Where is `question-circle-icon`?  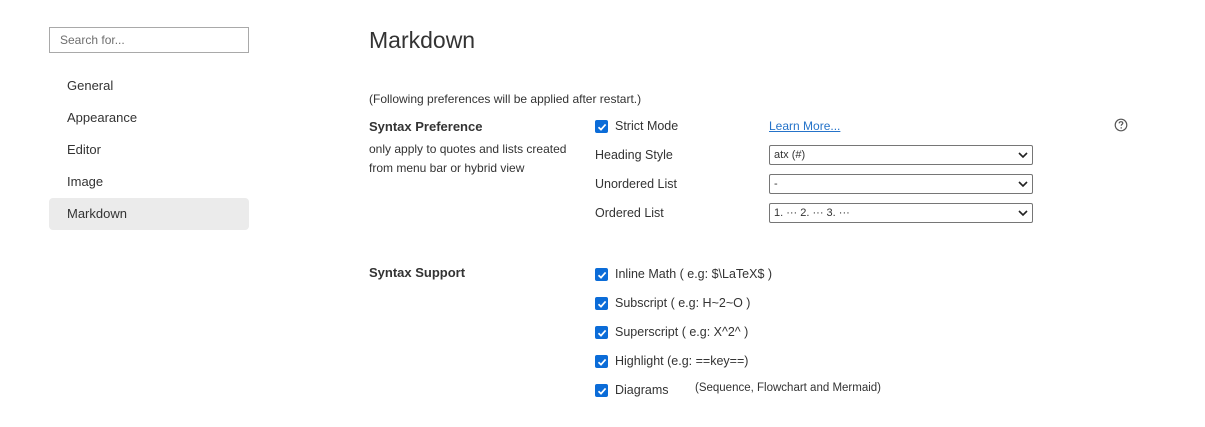
question-circle-icon is located at coordinates (1121, 125).